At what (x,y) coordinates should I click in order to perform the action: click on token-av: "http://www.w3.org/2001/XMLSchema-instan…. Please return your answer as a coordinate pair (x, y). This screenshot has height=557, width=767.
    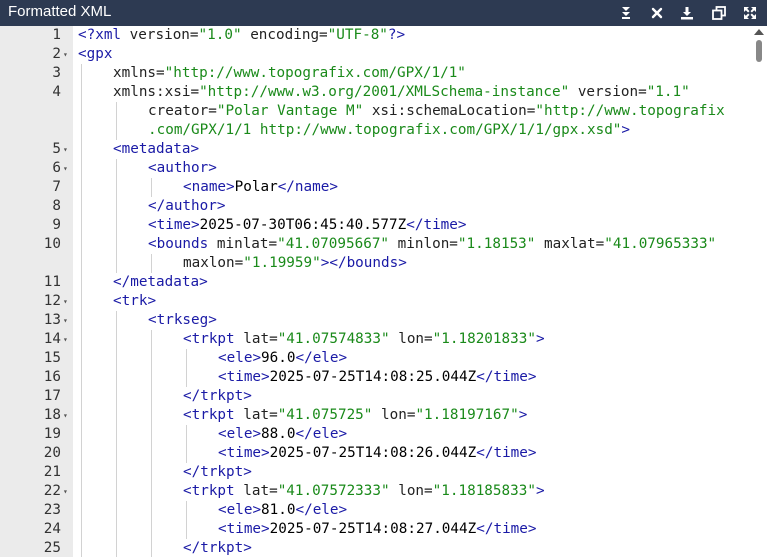
    Looking at the image, I should click on (384, 92).